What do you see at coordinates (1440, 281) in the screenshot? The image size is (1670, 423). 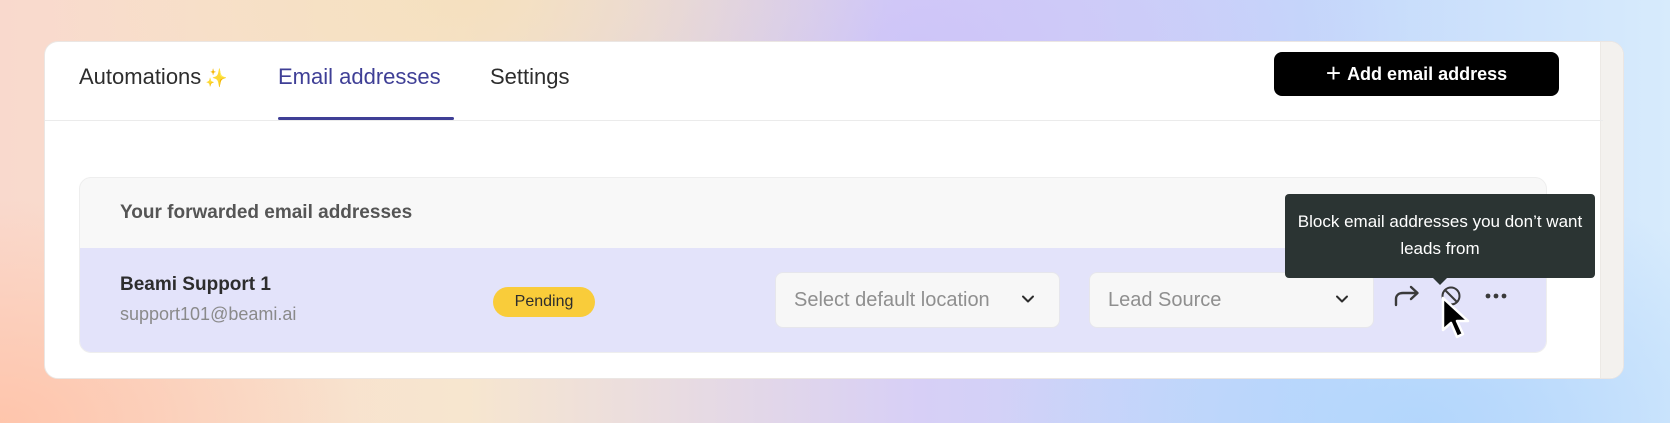 I see `tooltip-arrow` at bounding box center [1440, 281].